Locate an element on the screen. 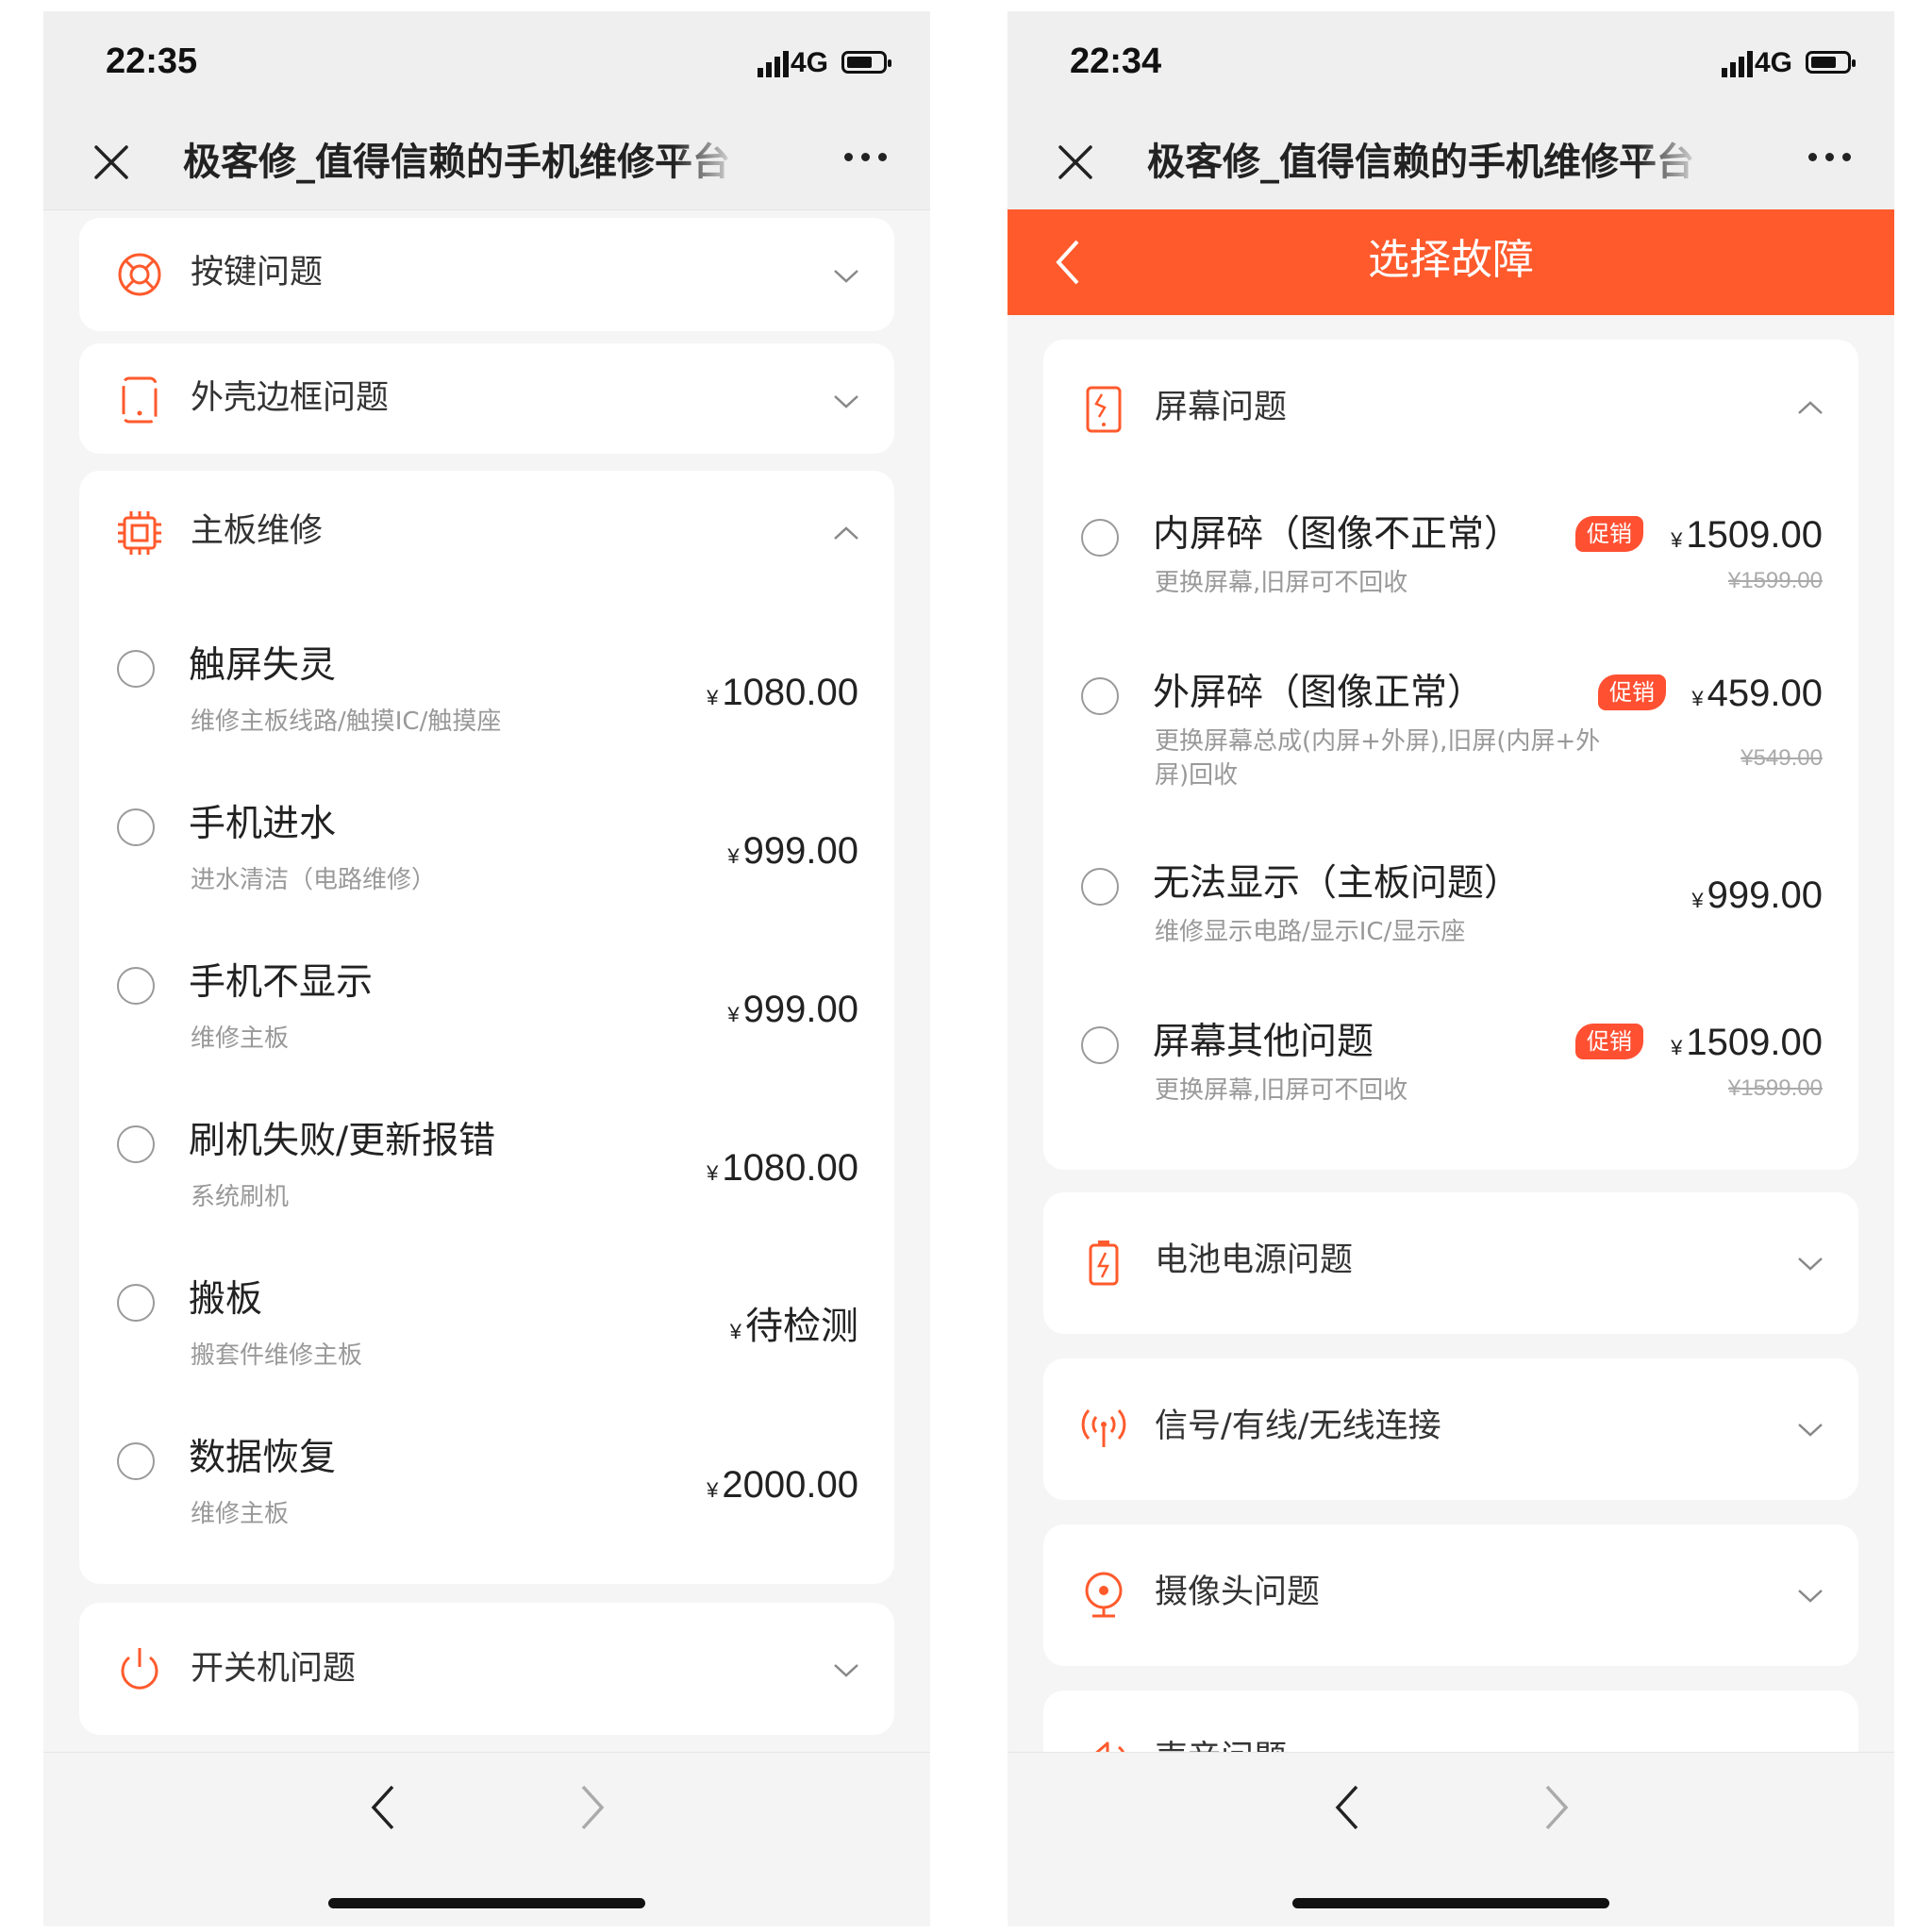 The width and height of the screenshot is (1932, 1932). category-sound: 声音问题 is located at coordinates (1451, 1721).